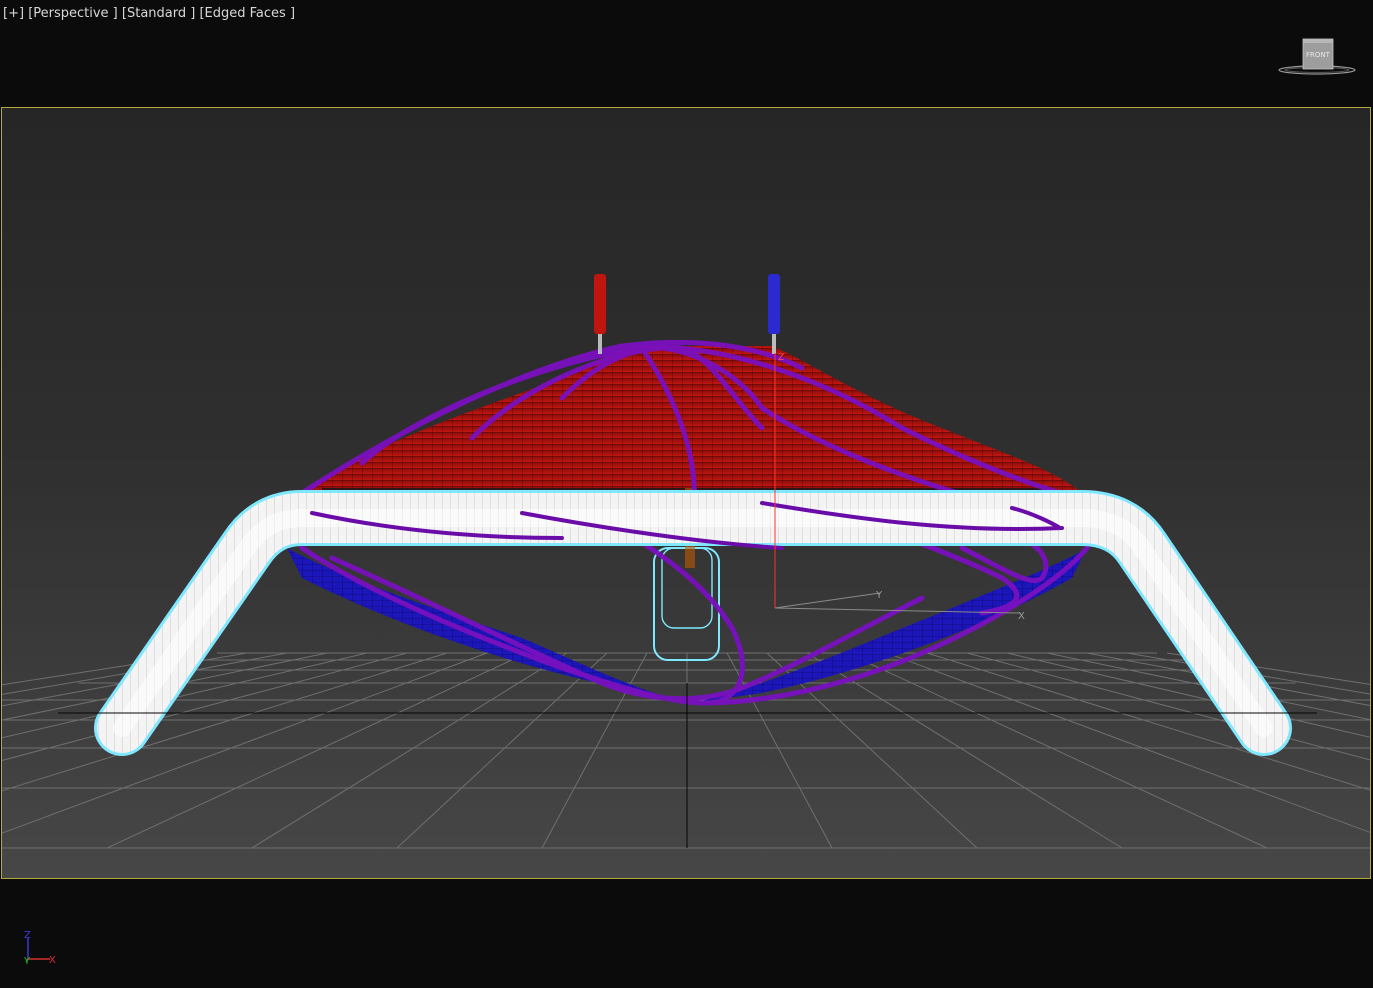 Image resolution: width=1373 pixels, height=988 pixels. I want to click on axis-tripod-icon: Z Y X, so click(43, 948).